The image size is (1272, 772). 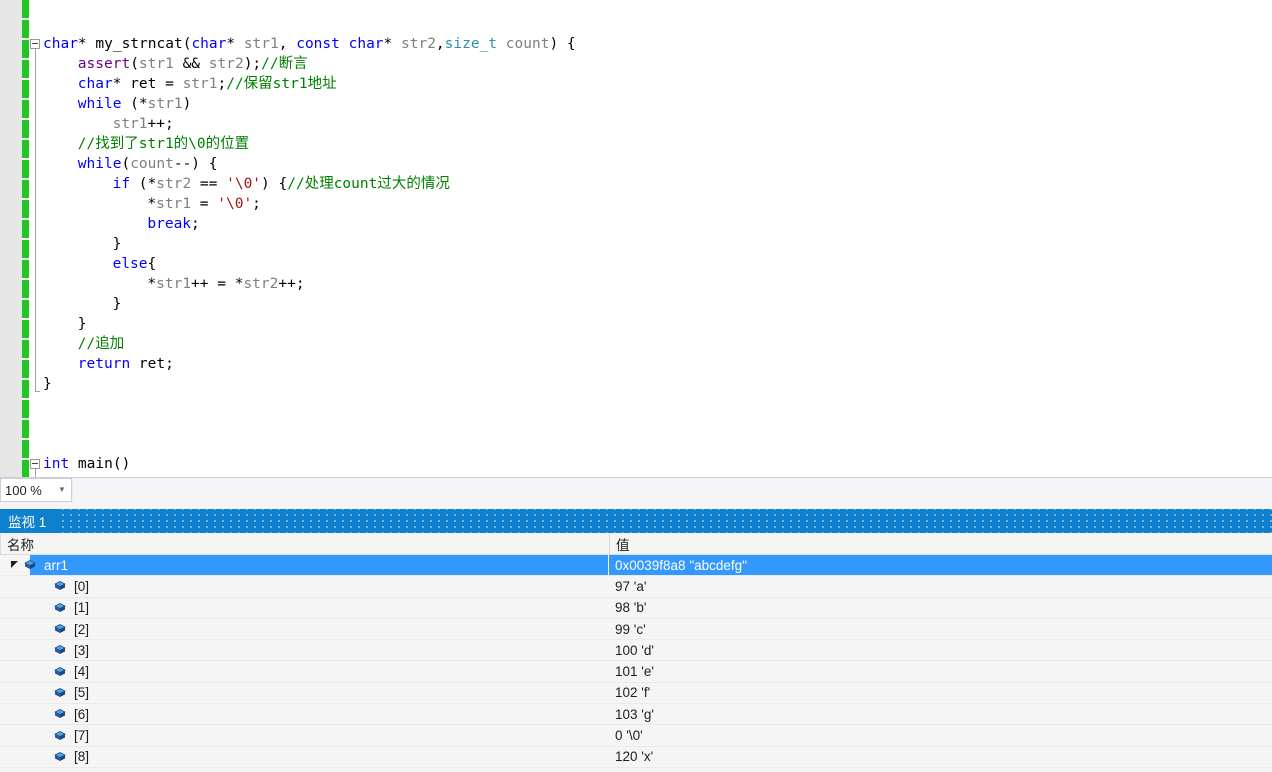 I want to click on code-token: return, so click(x=104, y=364).